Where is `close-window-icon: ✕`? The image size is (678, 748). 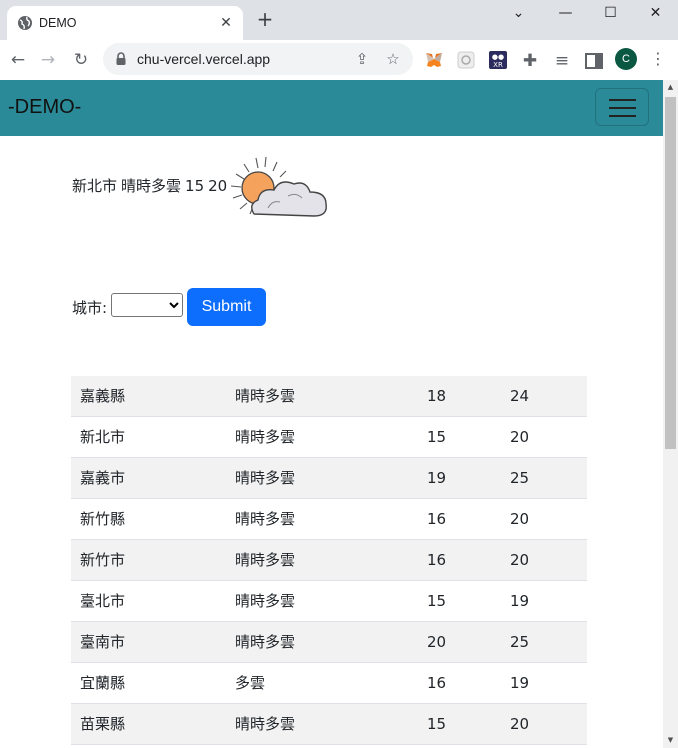
close-window-icon: ✕ is located at coordinates (655, 15).